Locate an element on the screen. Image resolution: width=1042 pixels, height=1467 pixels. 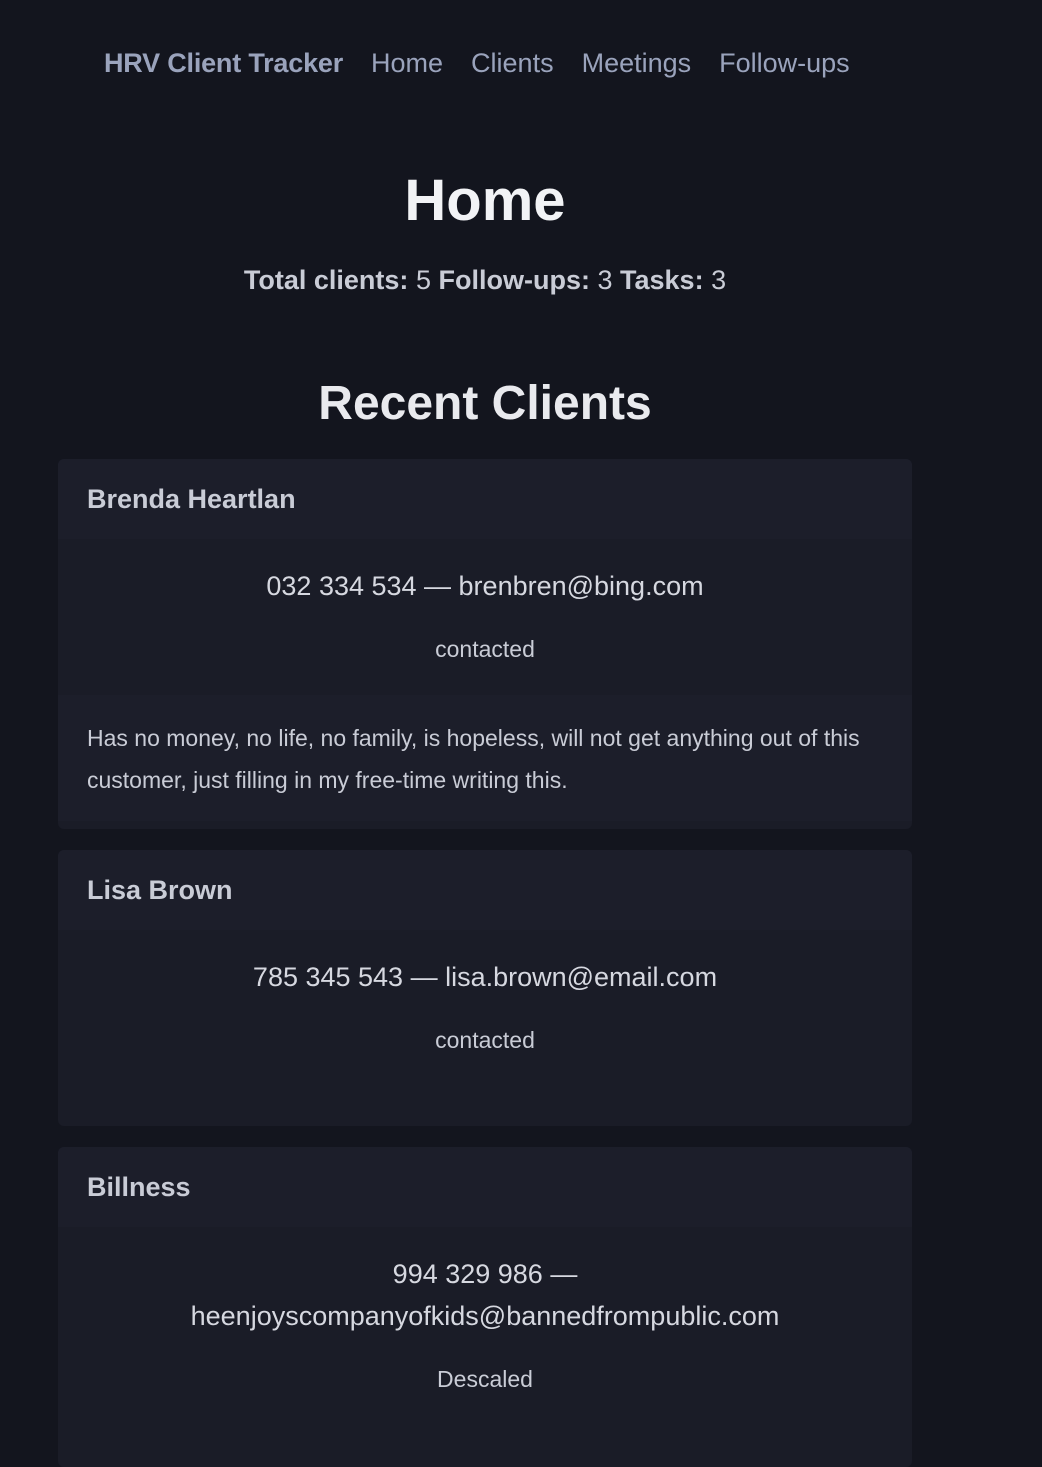
tasks-value: 3 is located at coordinates (719, 280).